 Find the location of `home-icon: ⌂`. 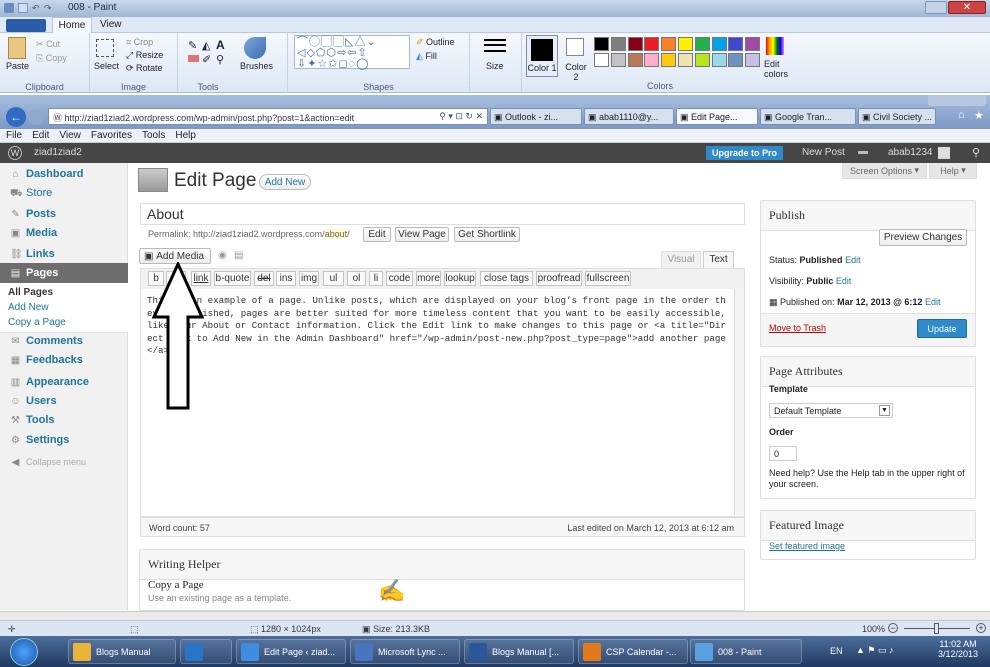

home-icon: ⌂ is located at coordinates (961, 115).